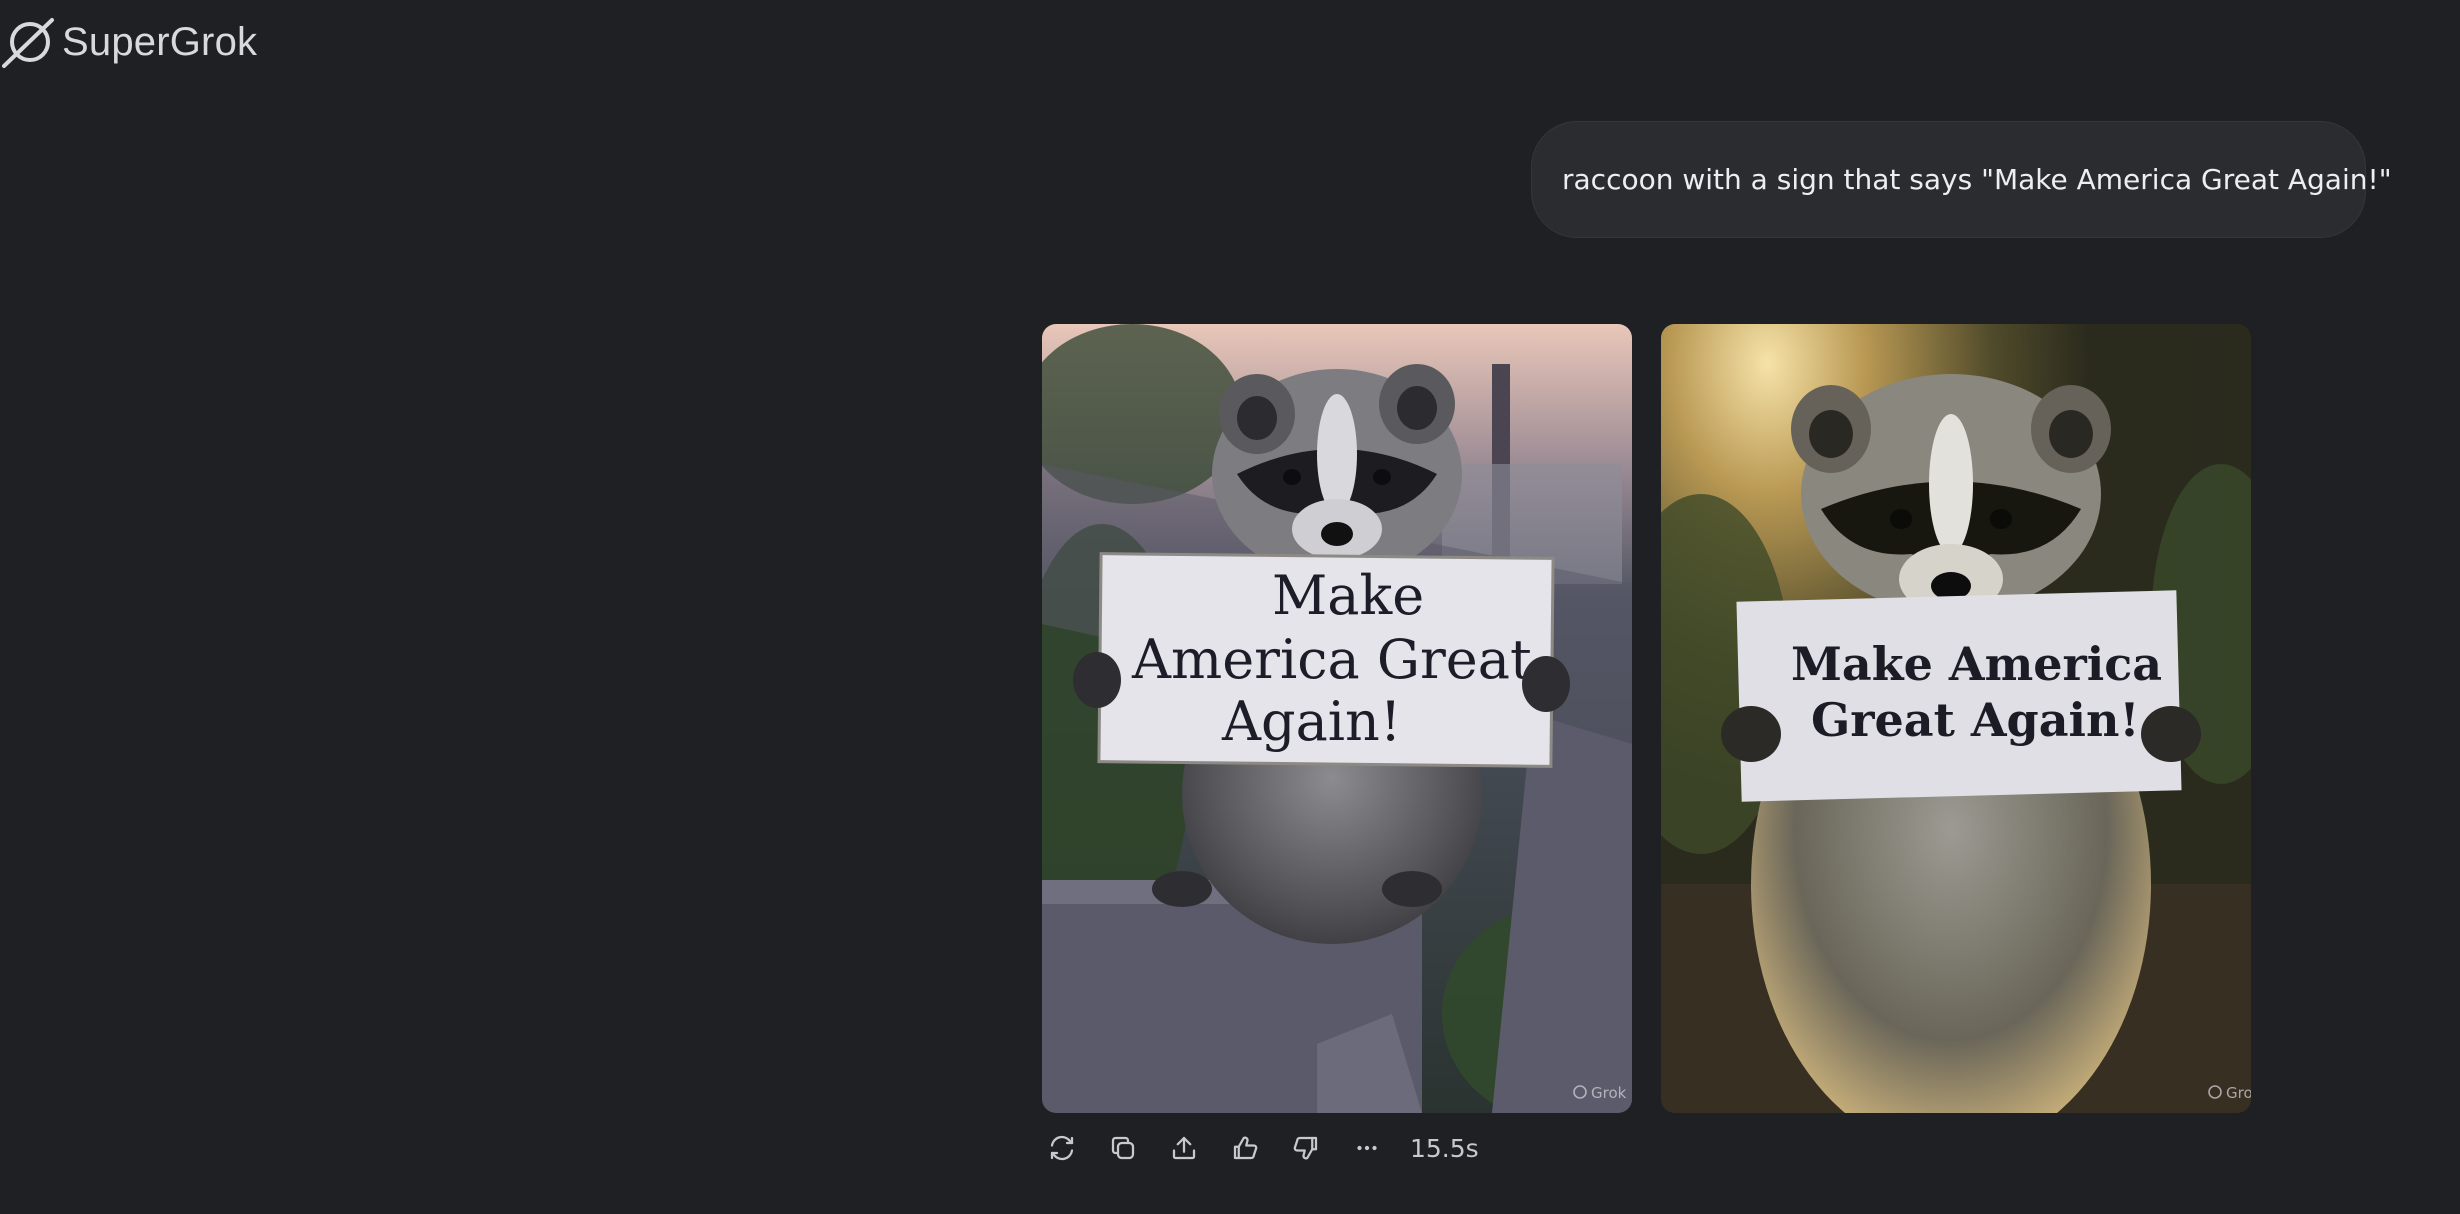 The height and width of the screenshot is (1214, 2460). What do you see at coordinates (159, 42) in the screenshot?
I see `brand-name: SuperGrok` at bounding box center [159, 42].